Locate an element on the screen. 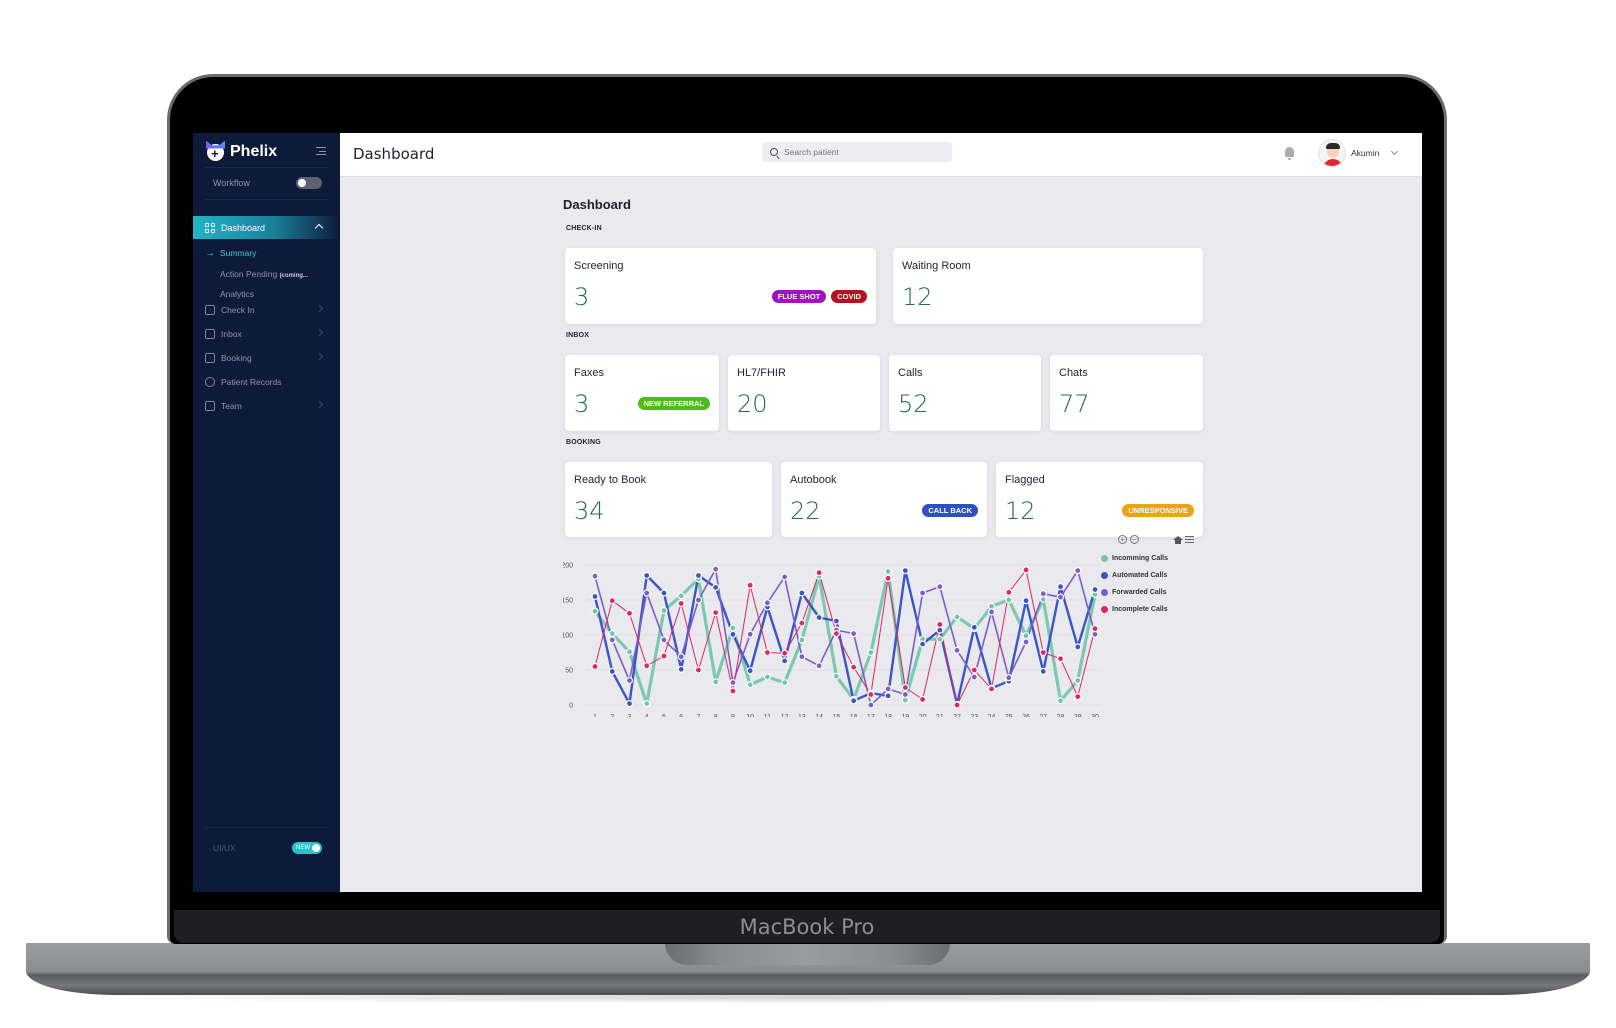 This screenshot has width=1616, height=1028. stat-card-calls: Calls 52 is located at coordinates (965, 393).